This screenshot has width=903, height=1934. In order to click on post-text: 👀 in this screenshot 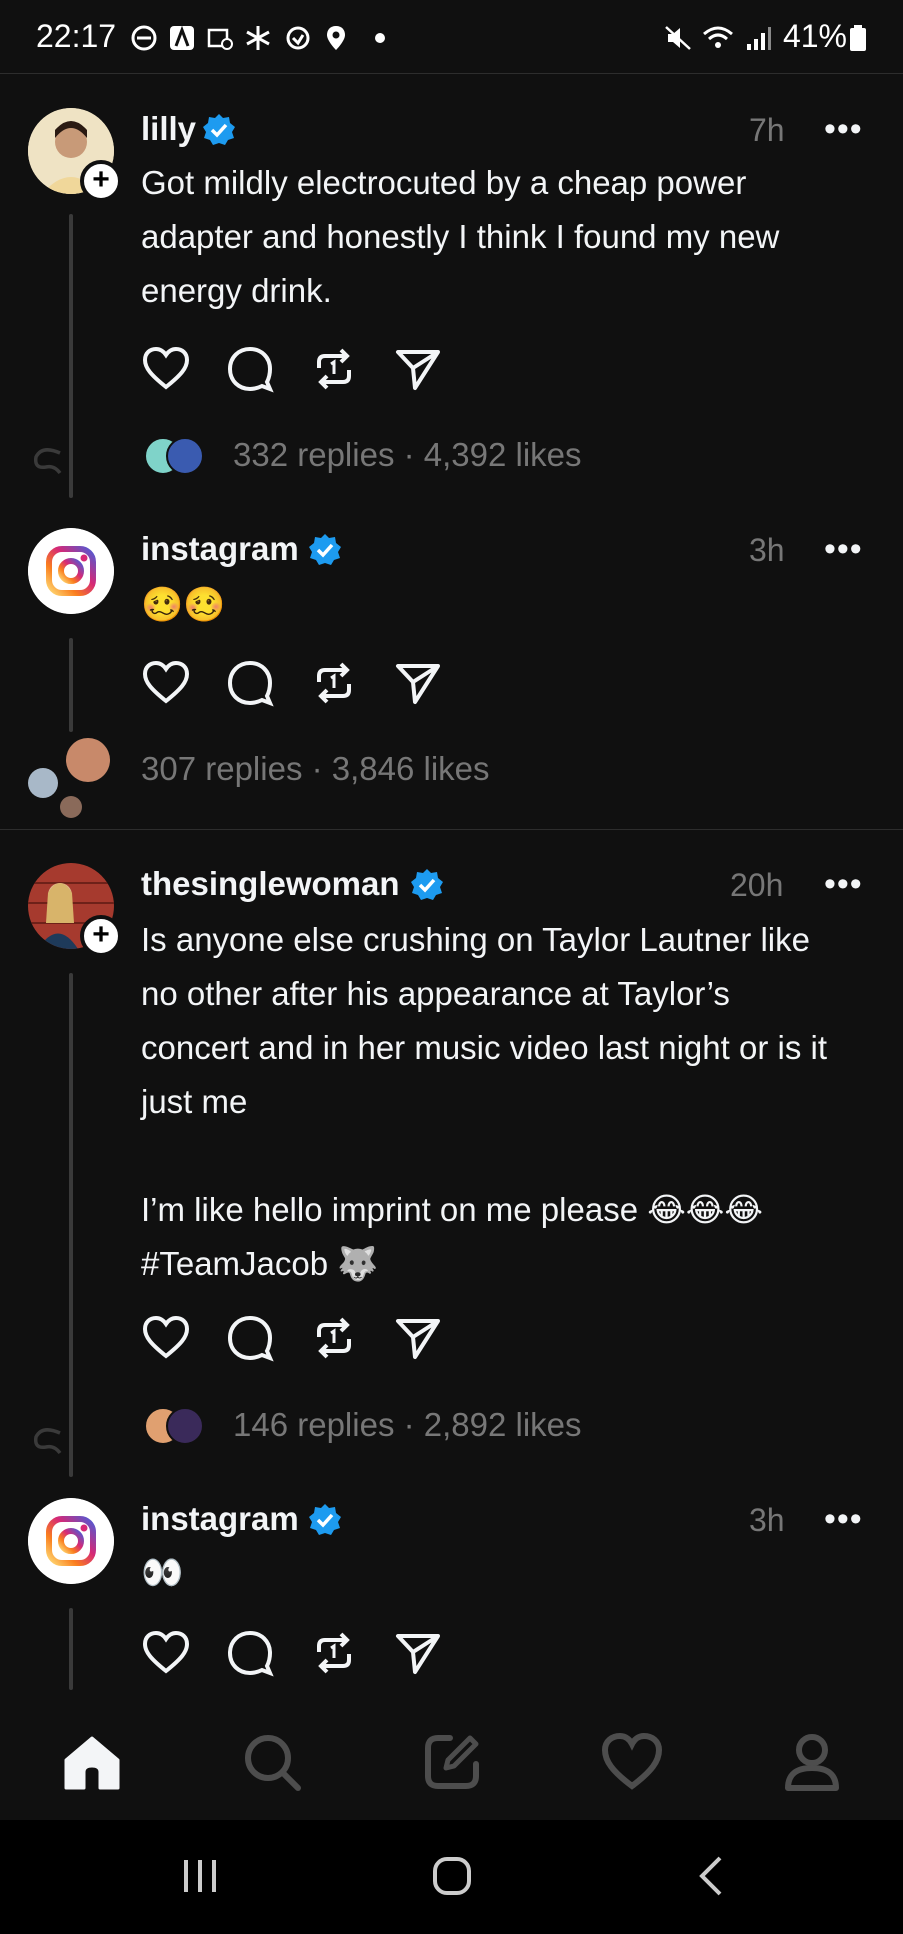, I will do `click(162, 1573)`.